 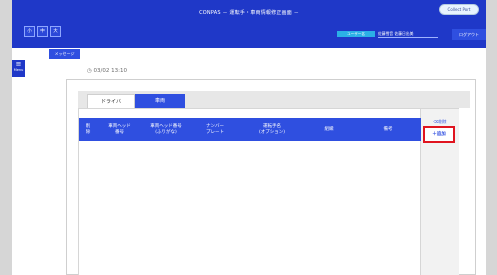 I want to click on app-title: CONPAS － 運転手・車両情報修正画面 －, so click(x=249, y=13).